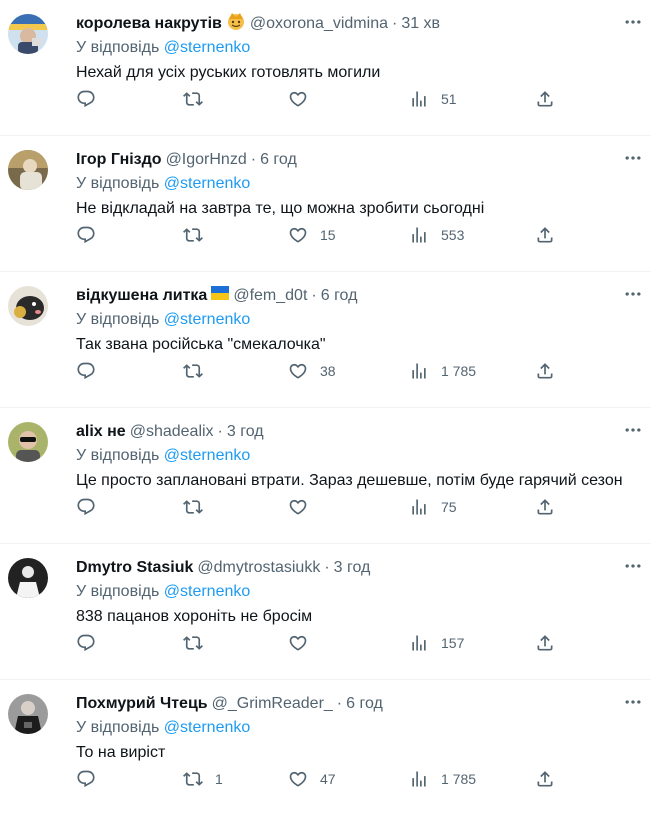 The height and width of the screenshot is (816, 651). I want to click on display-name: Dmytro Stasiuk, so click(134, 568).